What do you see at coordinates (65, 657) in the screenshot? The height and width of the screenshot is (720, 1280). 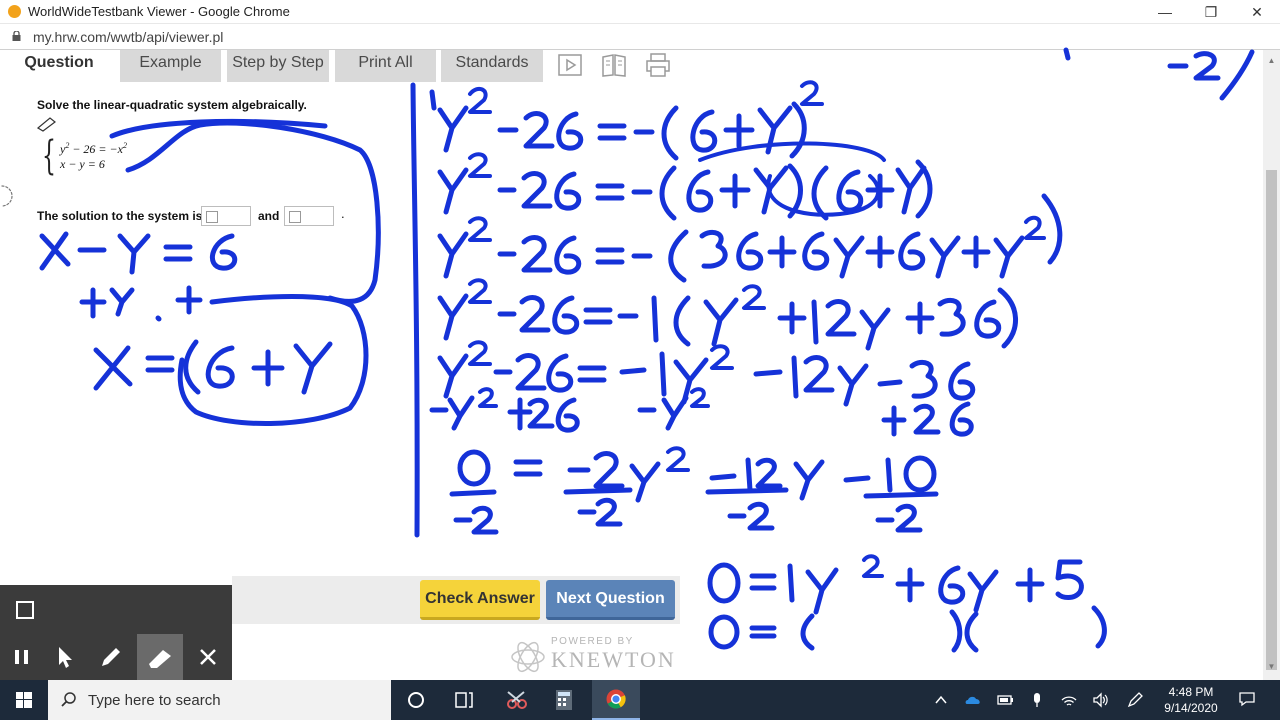 I see `pointer-icon` at bounding box center [65, 657].